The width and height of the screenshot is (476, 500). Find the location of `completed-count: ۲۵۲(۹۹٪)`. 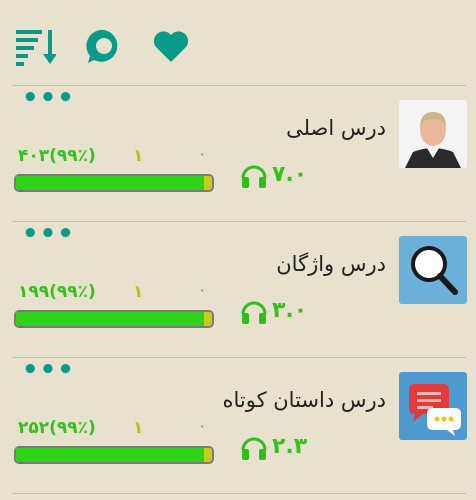

completed-count: ۲۵۲(۹۹٪) is located at coordinates (57, 428).